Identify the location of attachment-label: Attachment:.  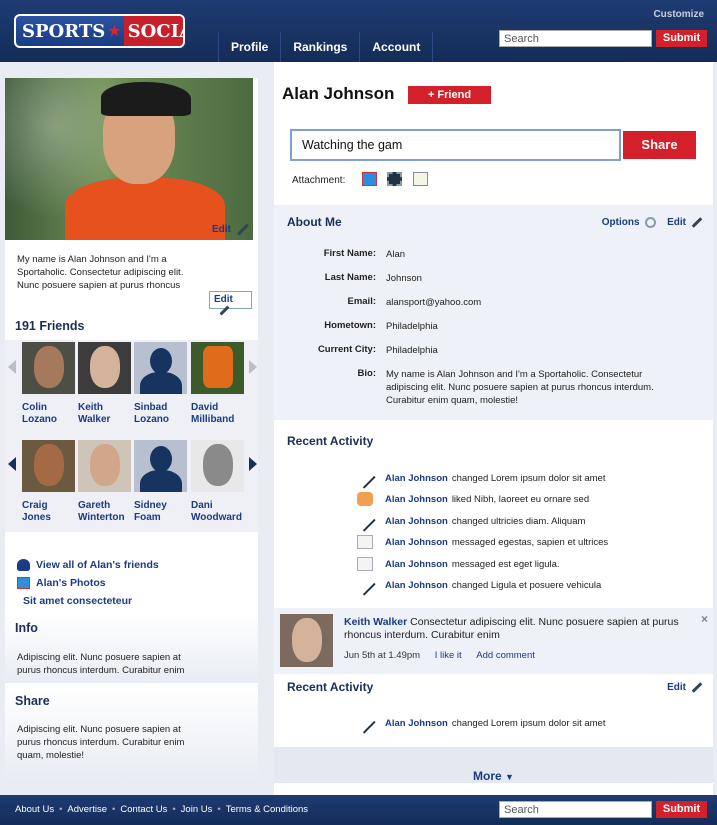
(319, 180).